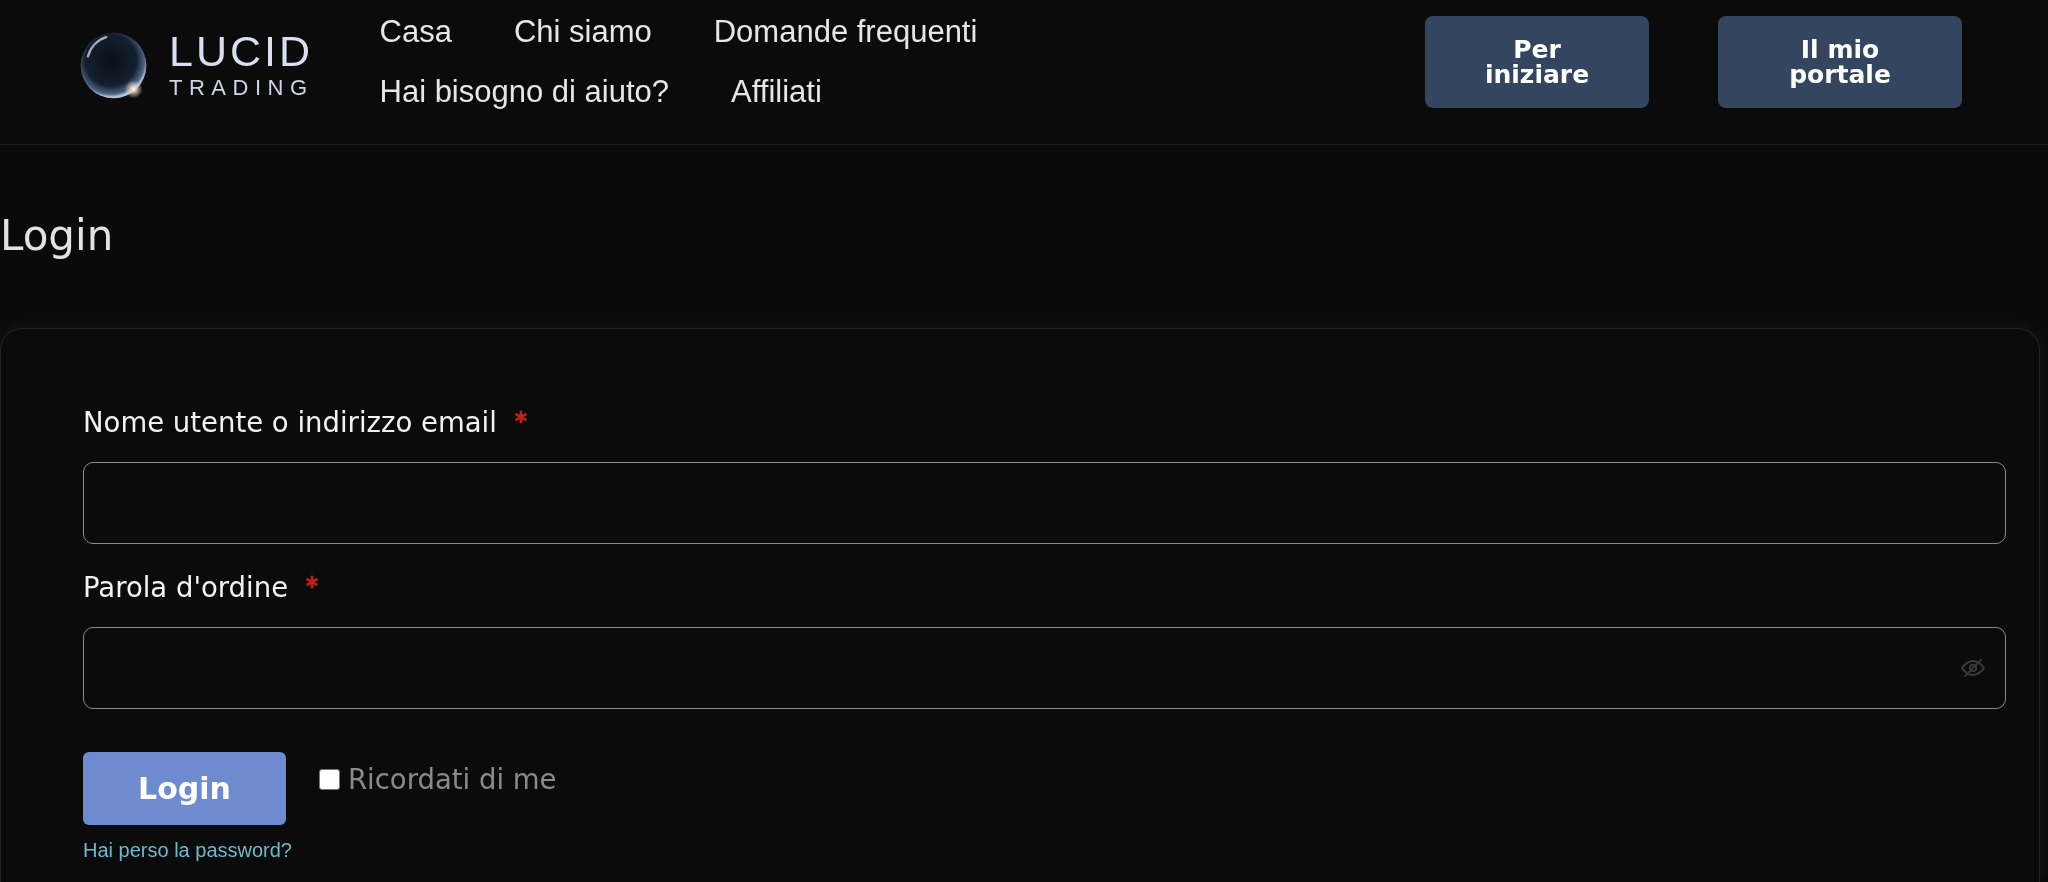  I want to click on remember-label: Ricordati di me, so click(452, 779).